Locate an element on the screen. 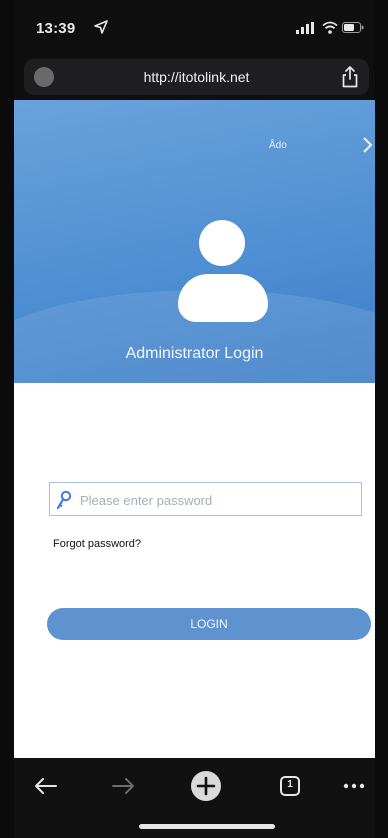 The image size is (388, 838). location-arrow-icon is located at coordinates (101, 27).